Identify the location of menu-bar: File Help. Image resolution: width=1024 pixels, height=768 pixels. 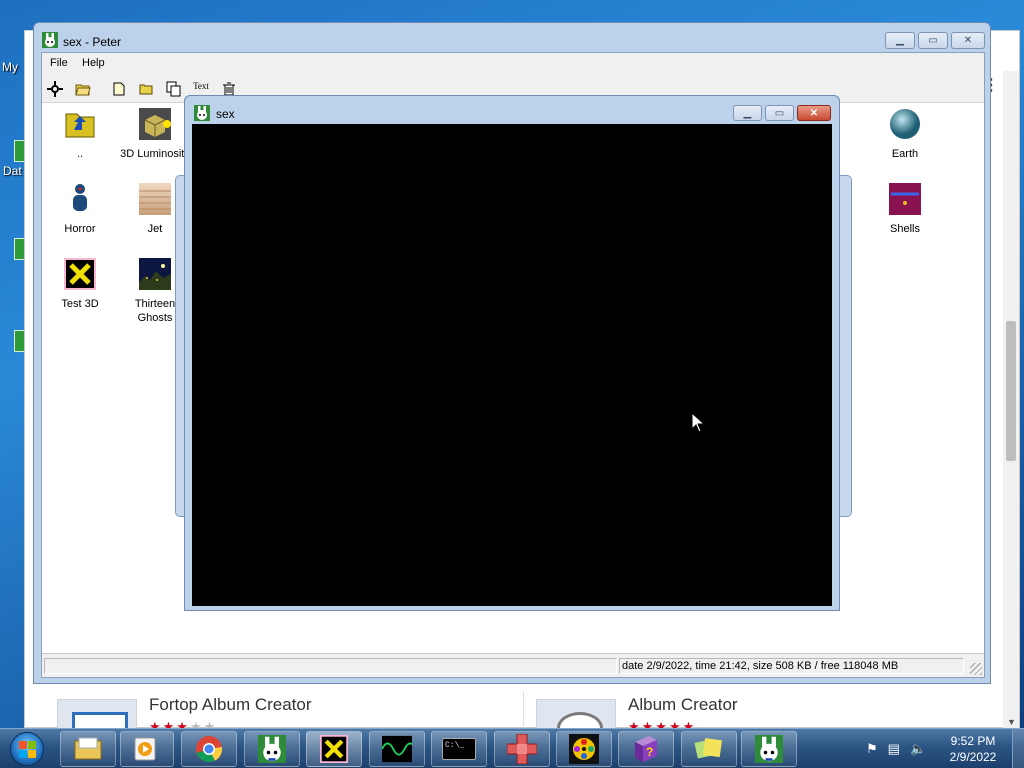
(513, 63).